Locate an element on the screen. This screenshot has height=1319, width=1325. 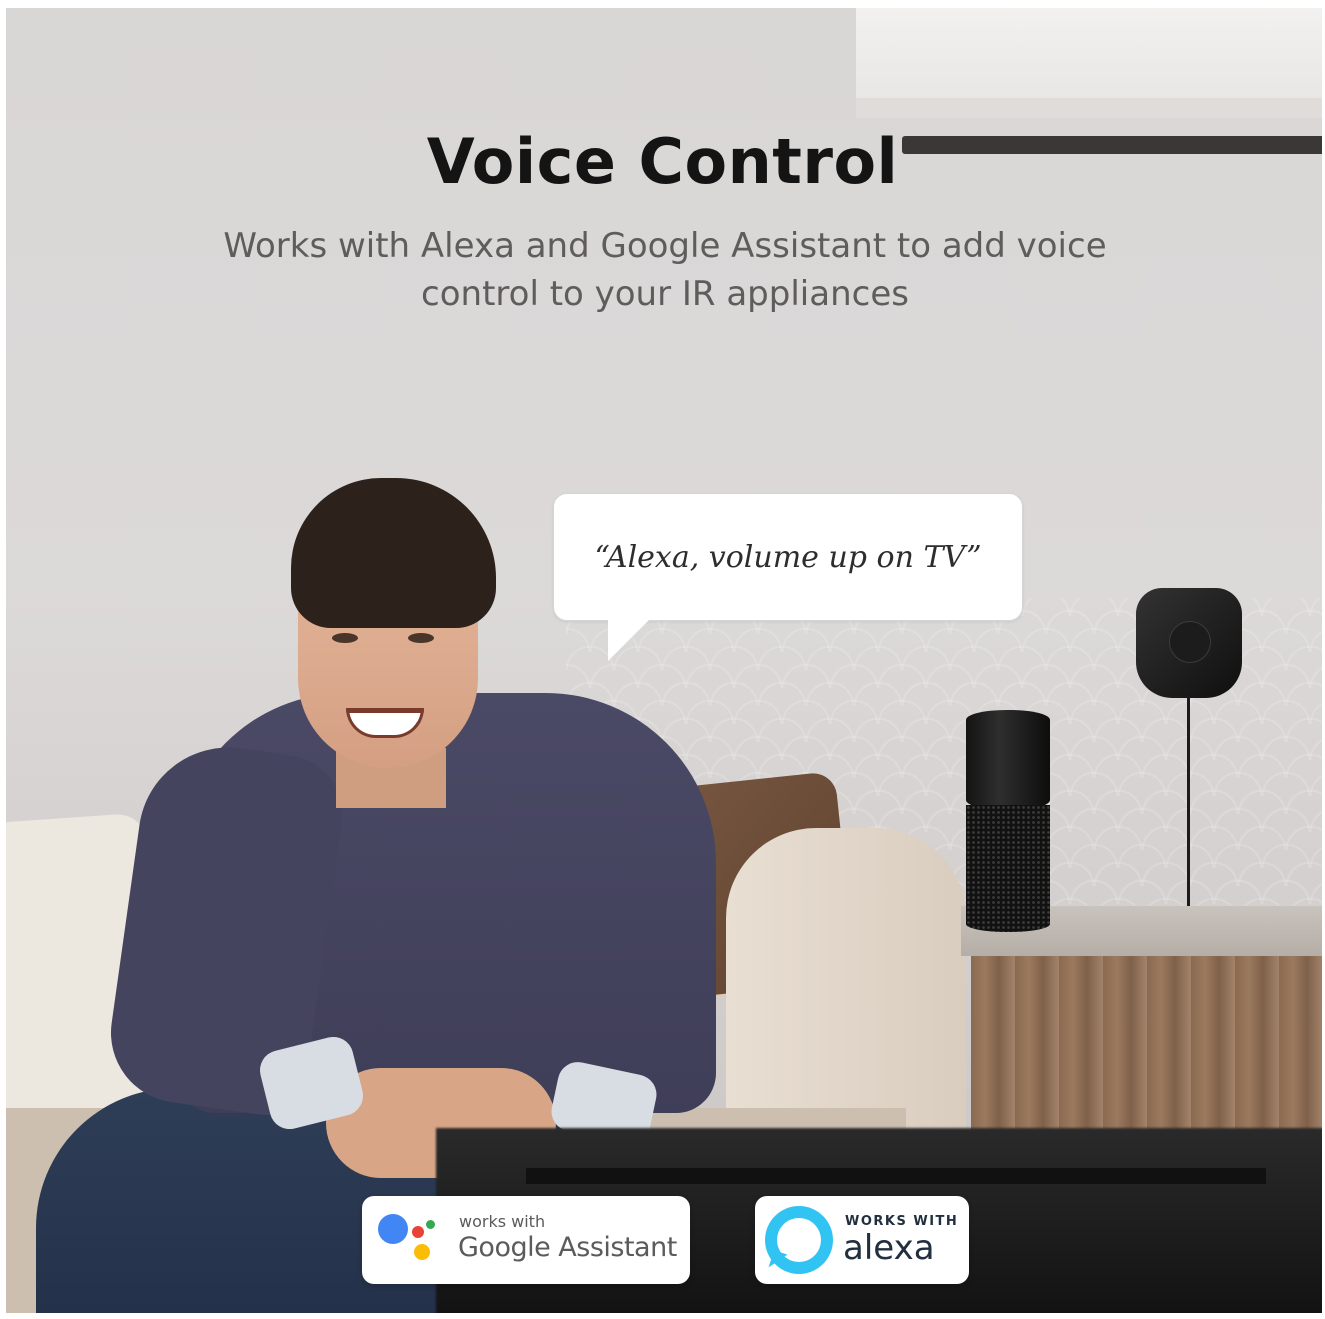
google-dot-green is located at coordinates (430, 1224).